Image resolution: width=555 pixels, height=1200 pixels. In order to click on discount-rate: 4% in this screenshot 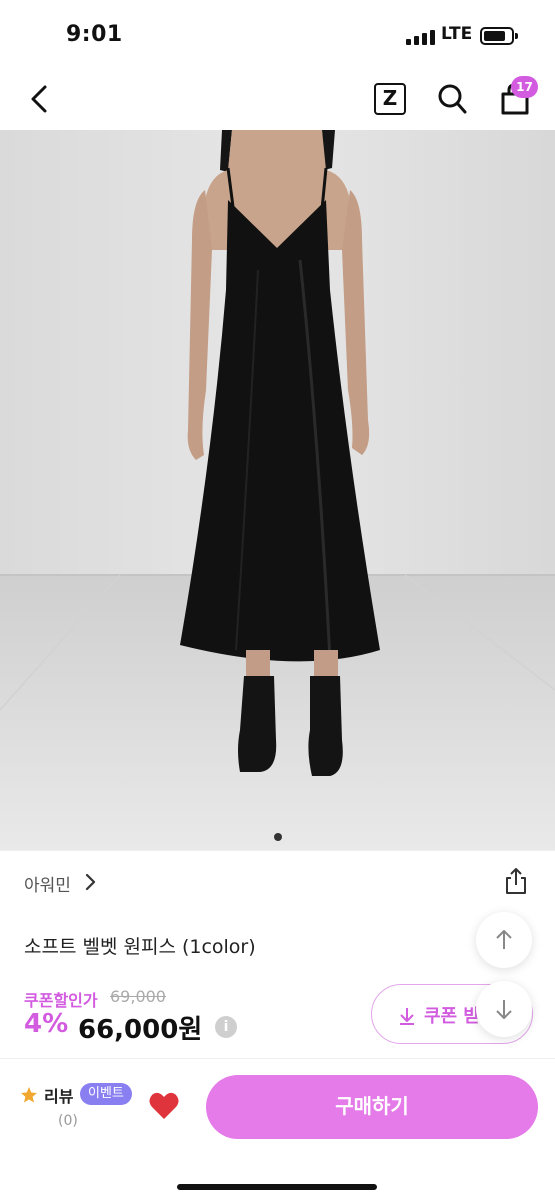, I will do `click(46, 1024)`.